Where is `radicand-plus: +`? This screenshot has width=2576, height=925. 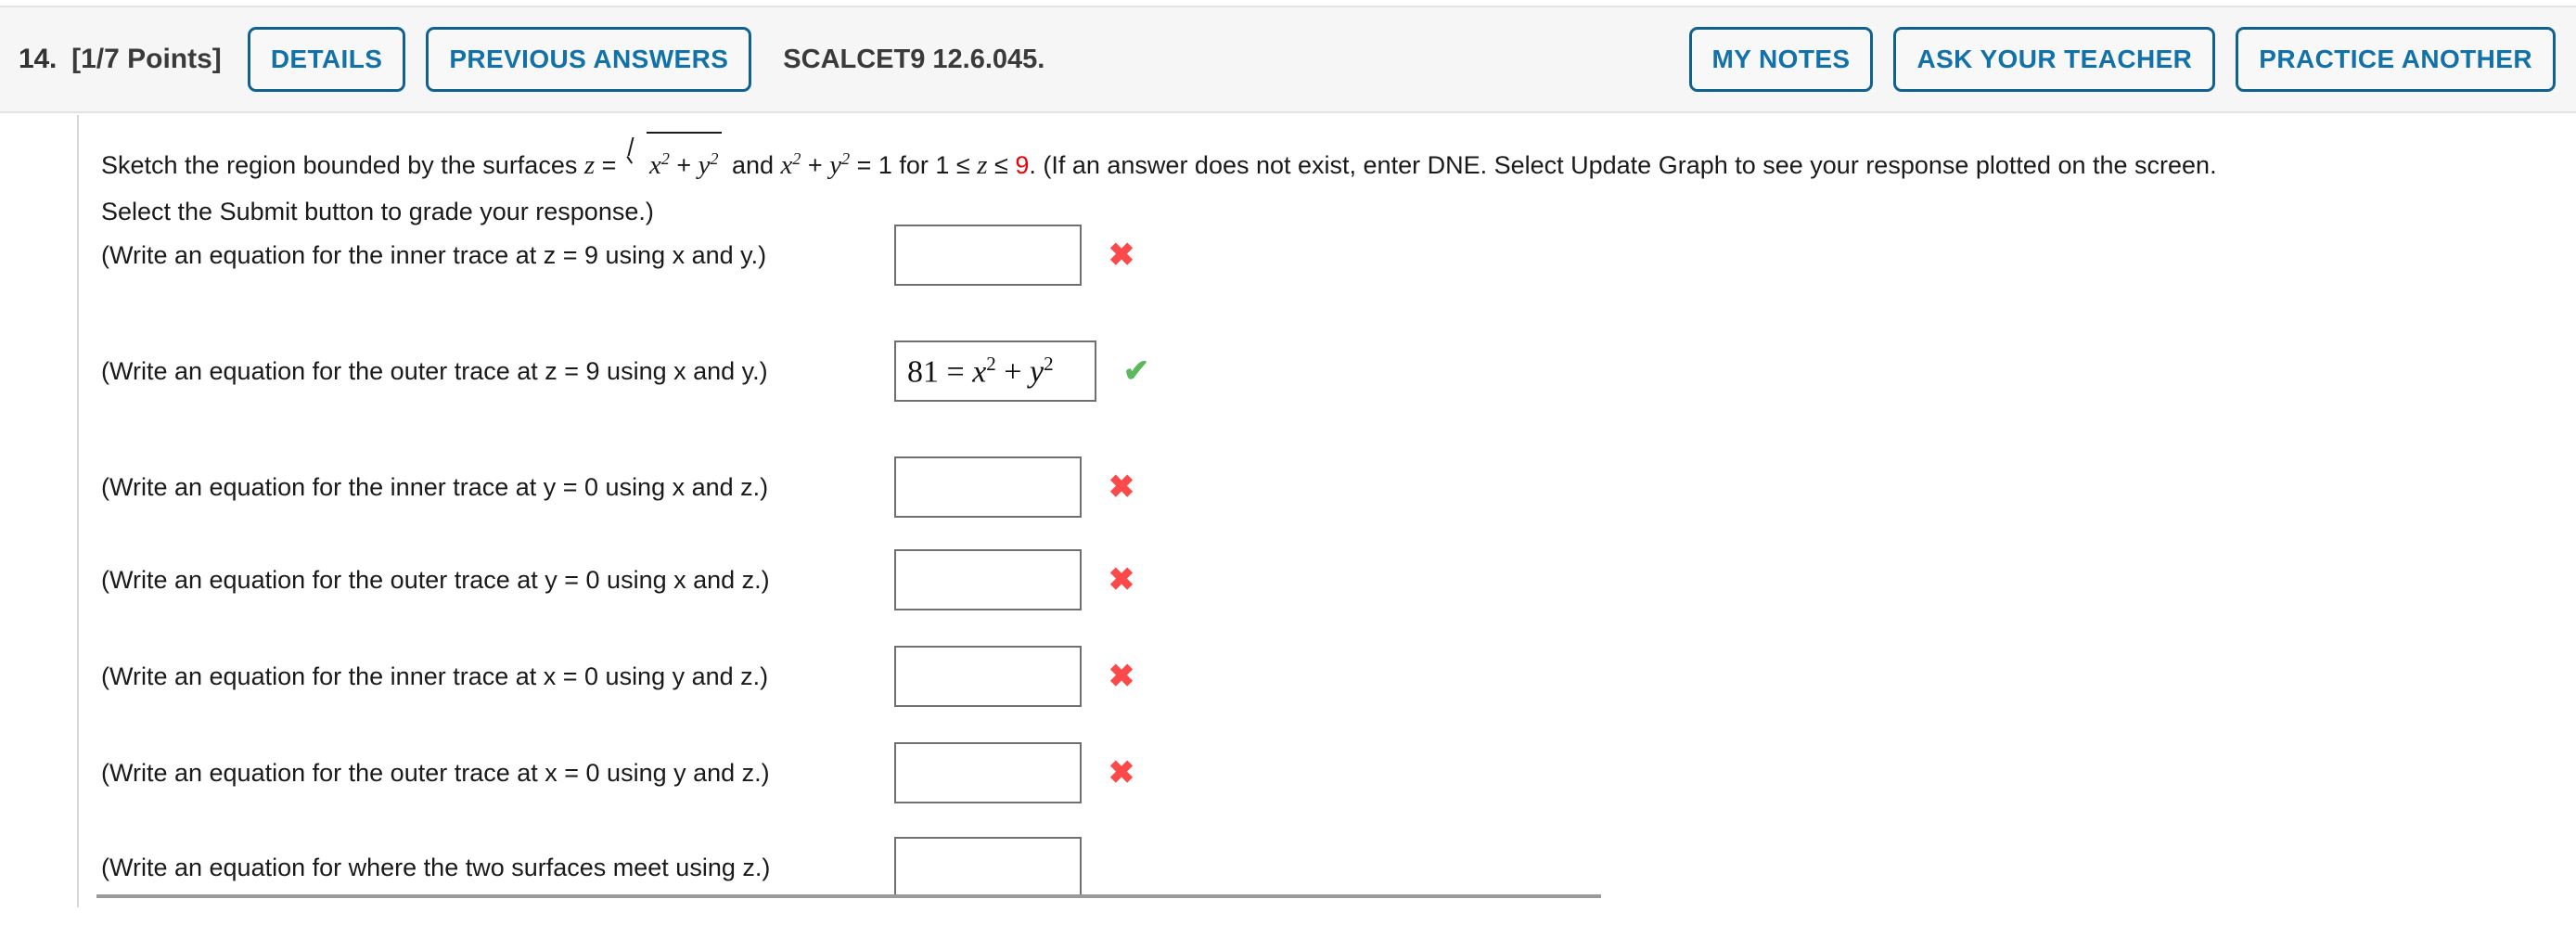 radicand-plus: + is located at coordinates (683, 165).